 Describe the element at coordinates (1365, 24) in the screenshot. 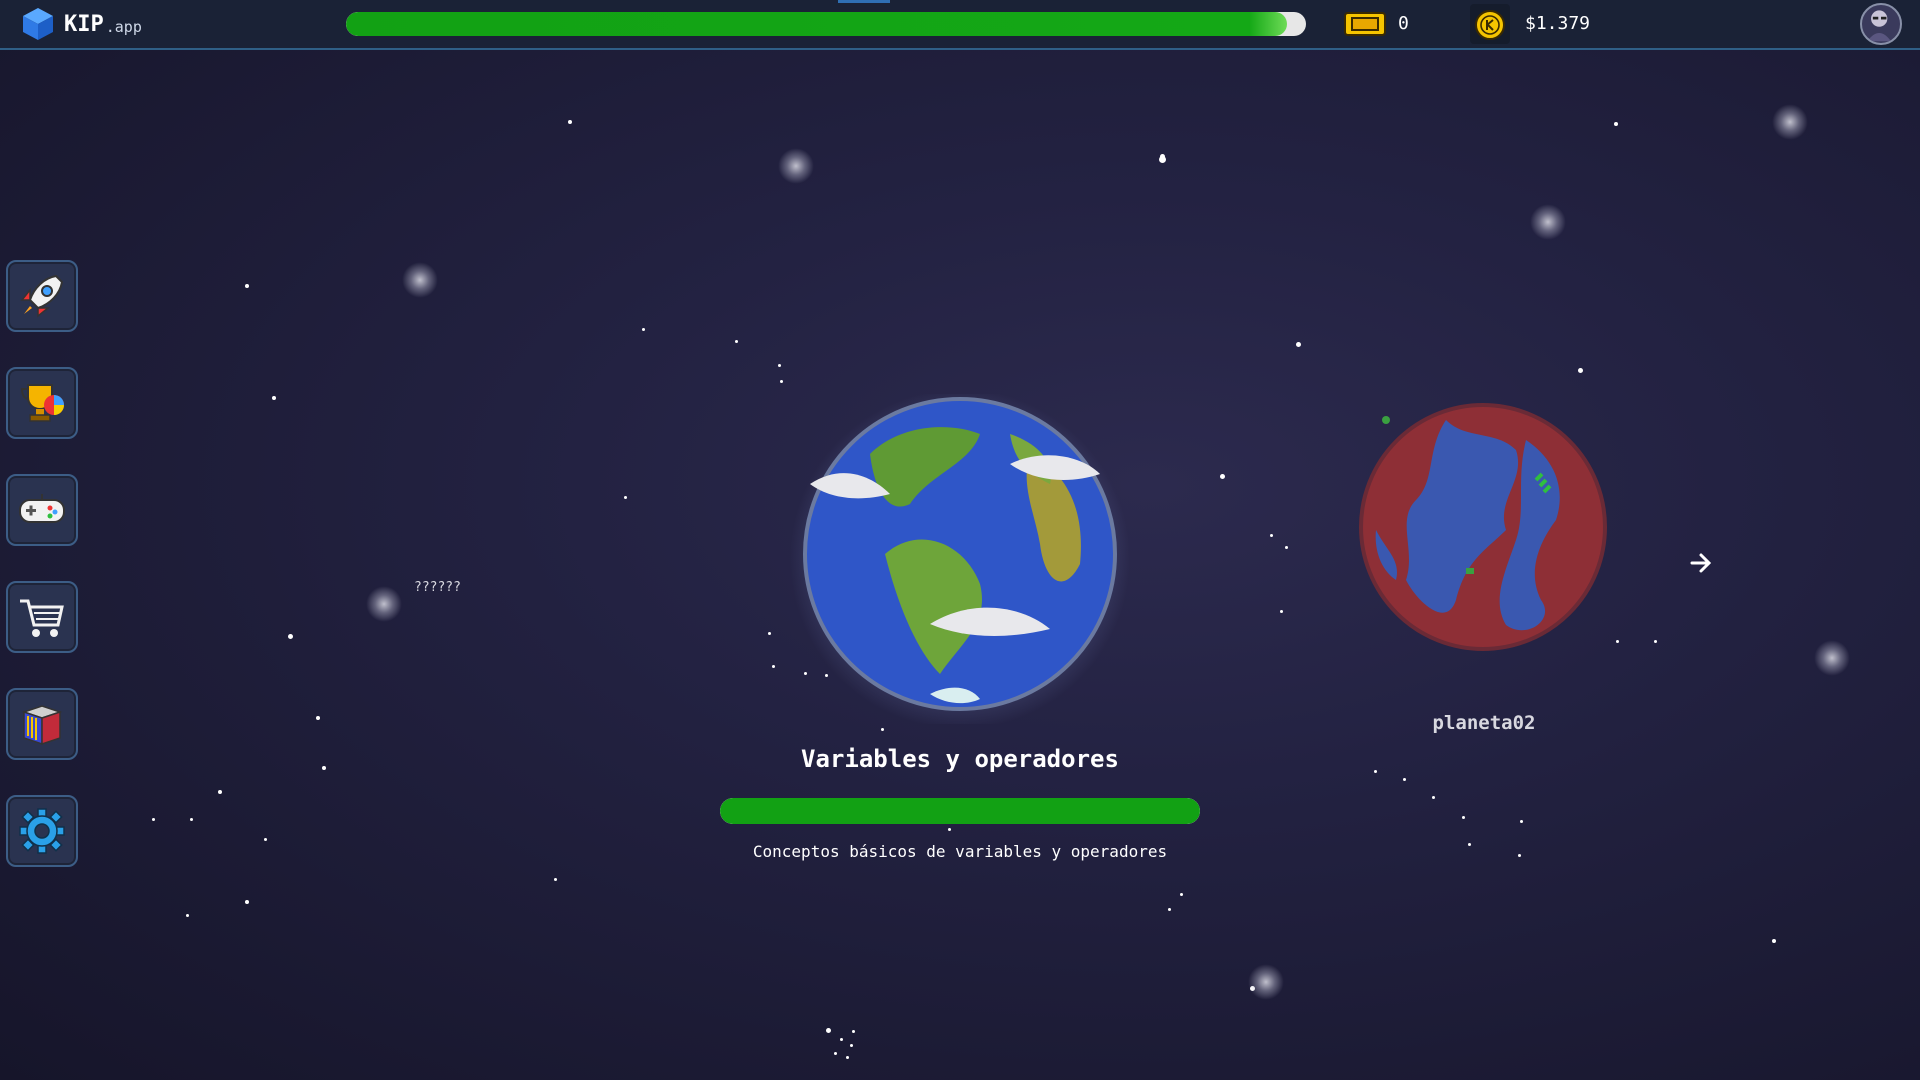

I see `ticket-icon` at that location.